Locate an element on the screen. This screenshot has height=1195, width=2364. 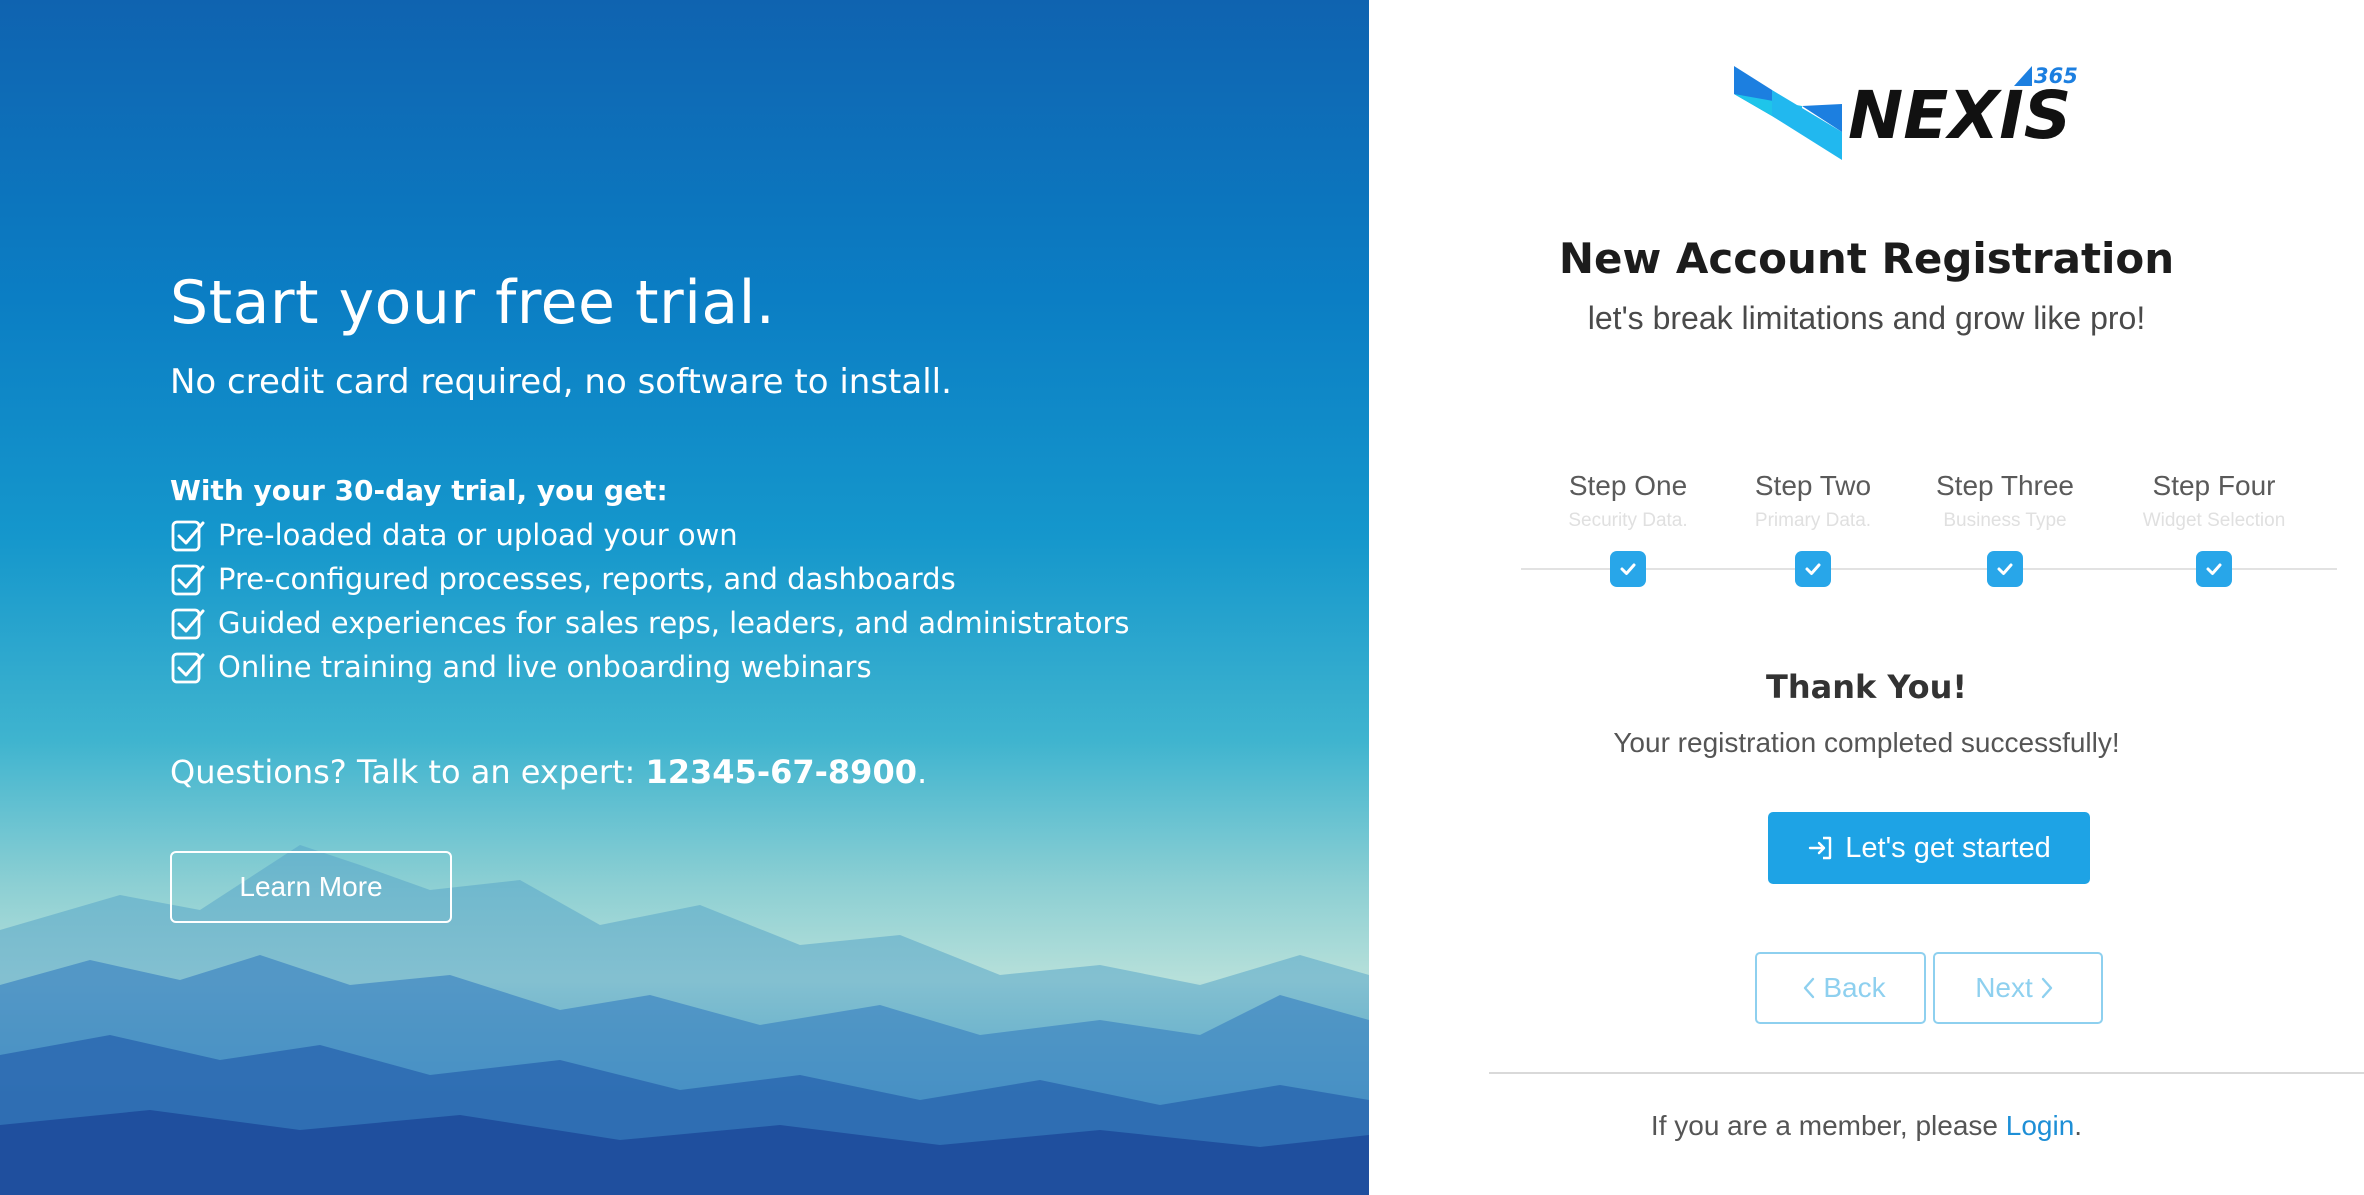
chevron-right-icon is located at coordinates (2046, 988).